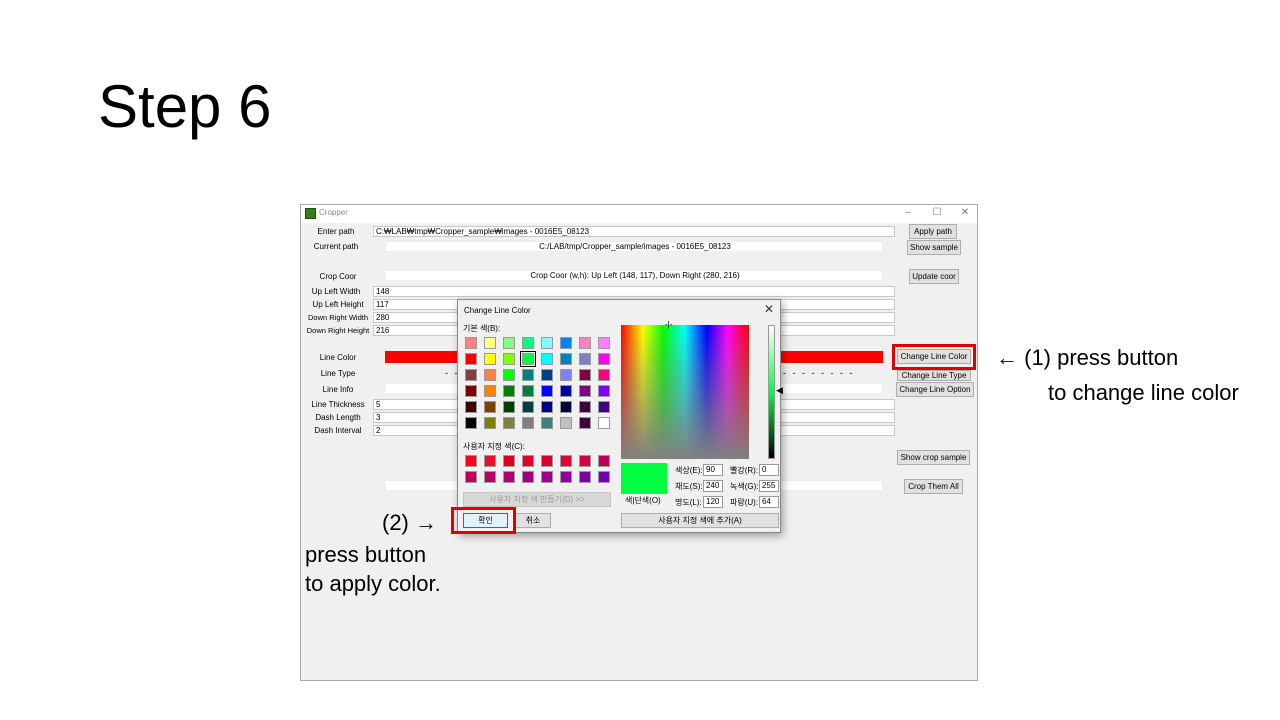 Image resolution: width=1280 pixels, height=720 pixels. I want to click on lum-input: 120, so click(713, 502).